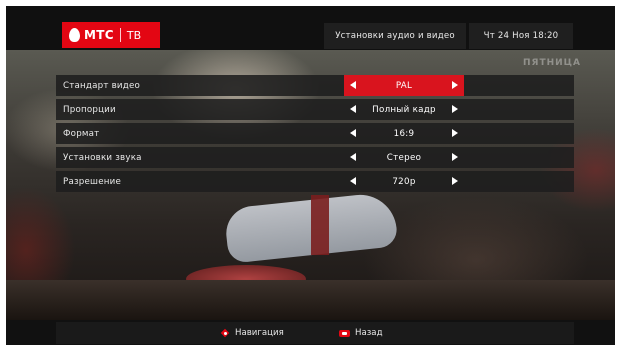 Image resolution: width=621 pixels, height=351 pixels. I want to click on page-title: Установки аудио и видео, so click(395, 36).